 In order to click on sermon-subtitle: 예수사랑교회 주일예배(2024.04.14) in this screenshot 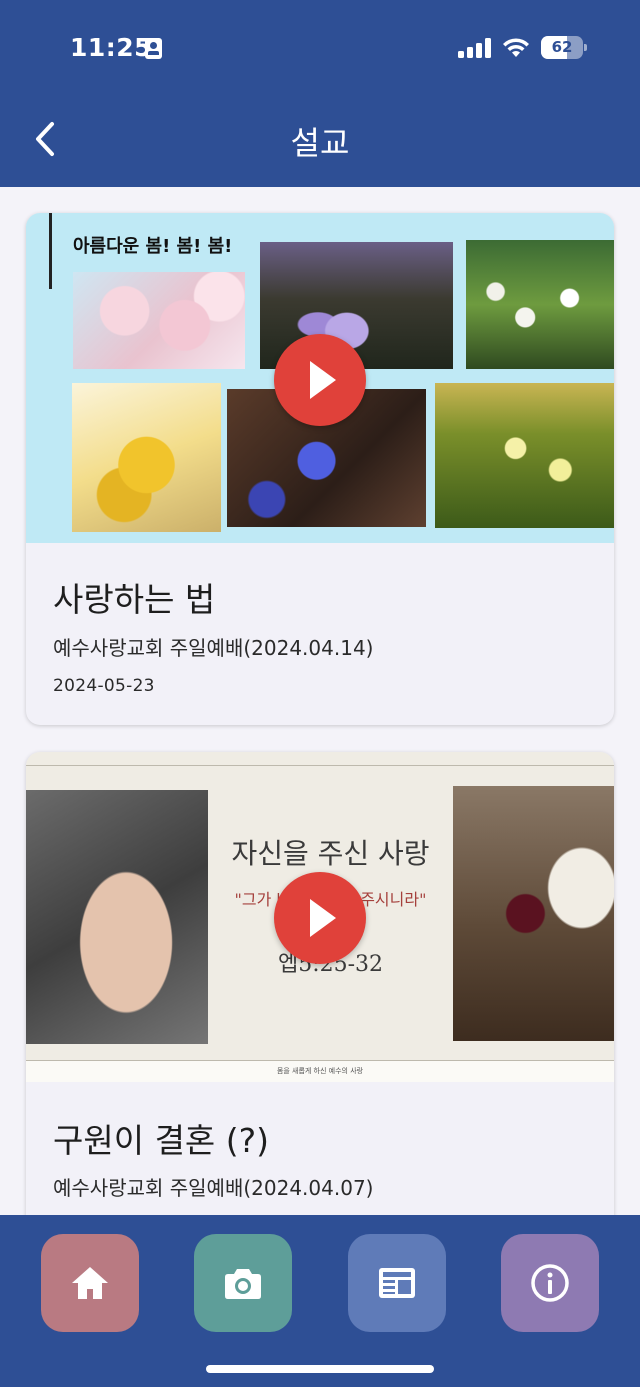, I will do `click(213, 648)`.